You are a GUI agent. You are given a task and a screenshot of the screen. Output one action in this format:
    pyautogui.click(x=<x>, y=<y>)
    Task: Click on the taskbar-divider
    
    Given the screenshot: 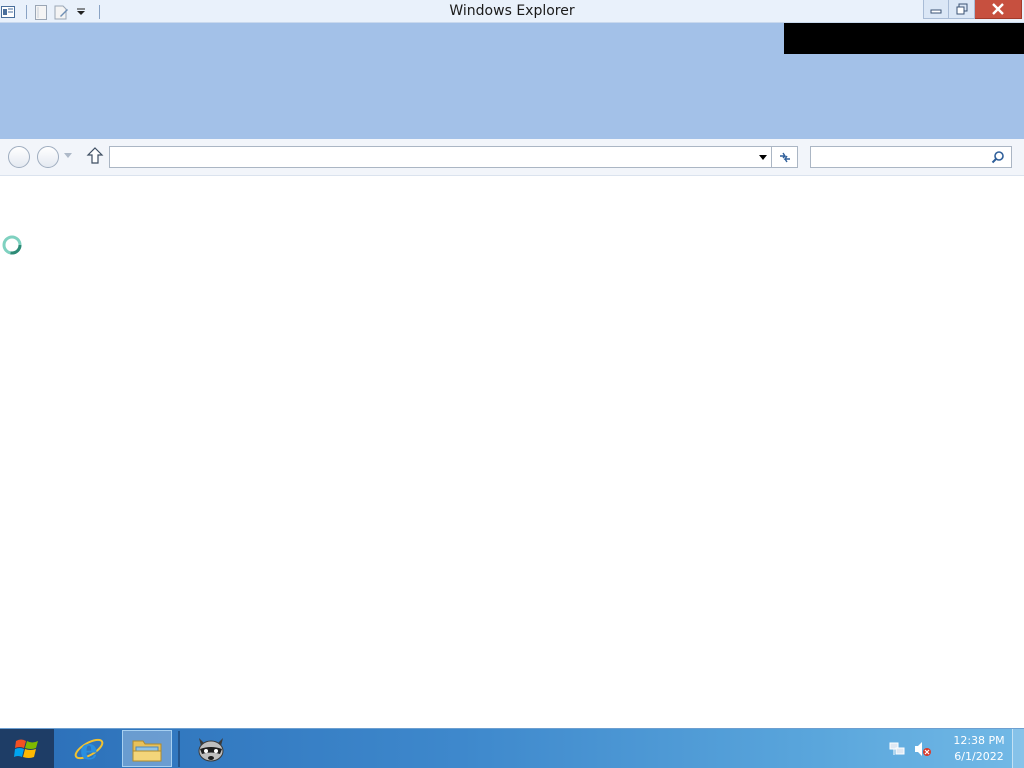 What is the action you would take?
    pyautogui.click(x=179, y=749)
    